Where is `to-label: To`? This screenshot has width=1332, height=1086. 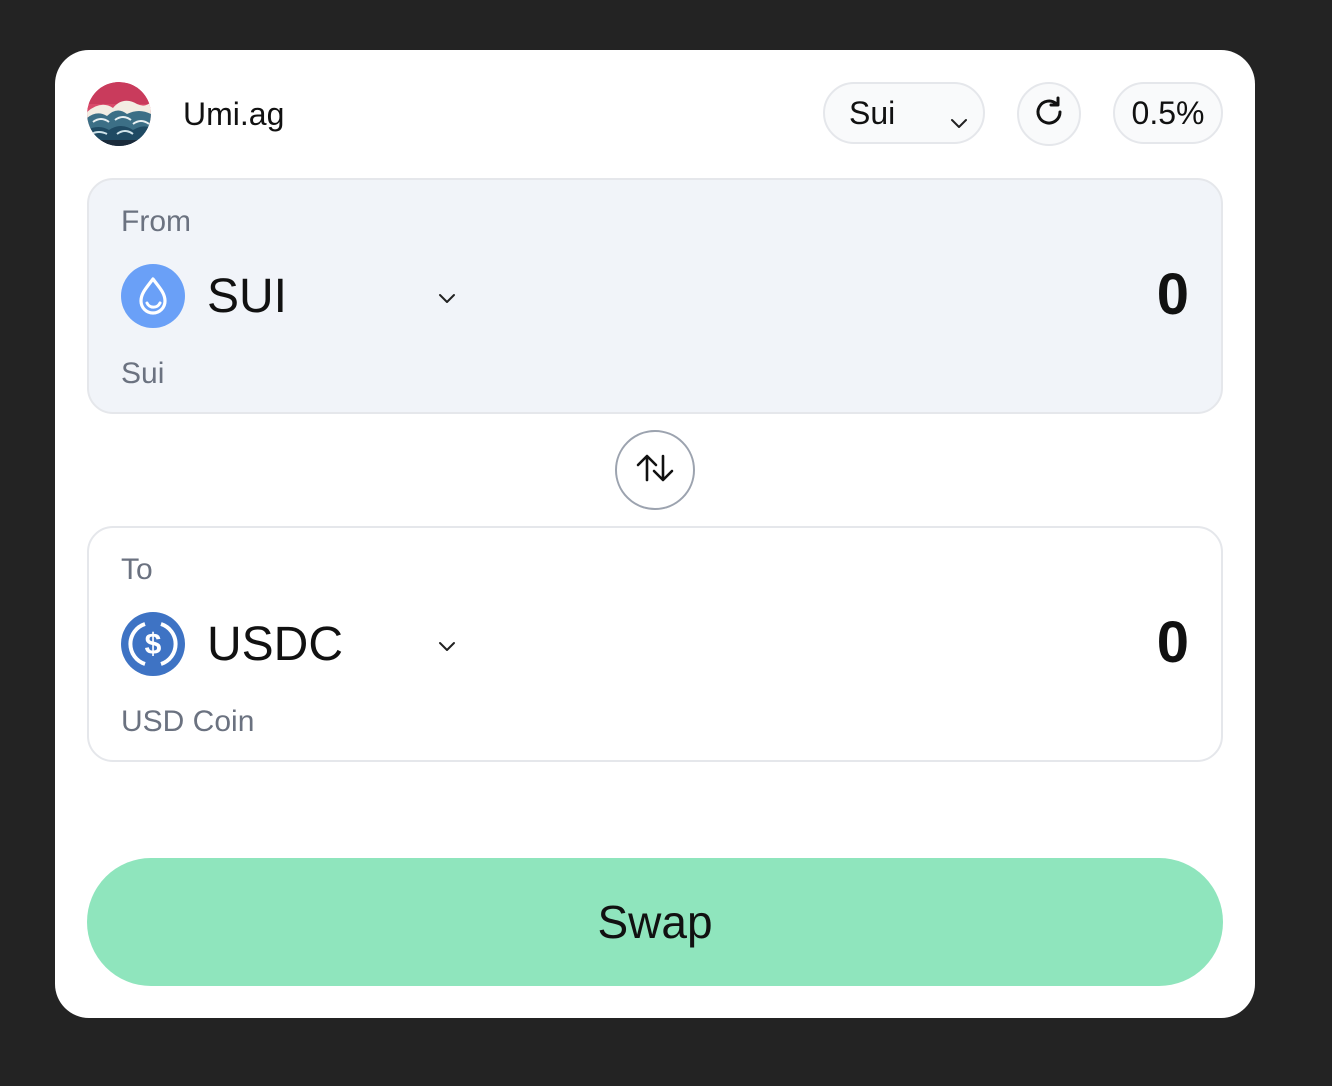
to-label: To is located at coordinates (137, 569).